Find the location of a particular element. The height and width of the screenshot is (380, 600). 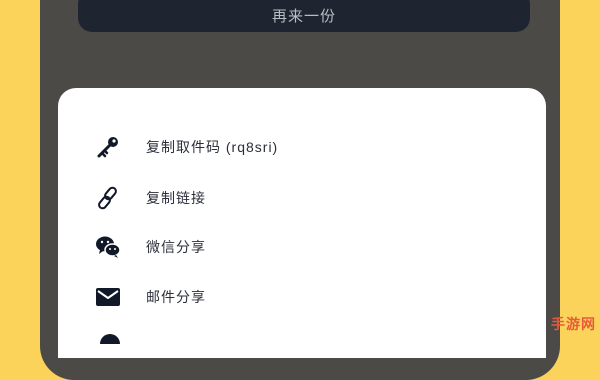

top-action-button-label: 再来一份 is located at coordinates (303, 16).